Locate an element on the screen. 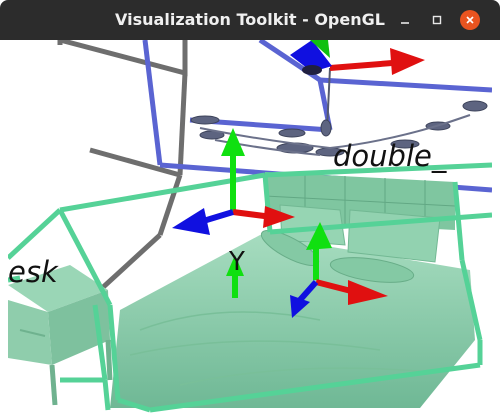 Image resolution: width=500 pixels, height=415 pixels. maximize-icon is located at coordinates (437, 20).